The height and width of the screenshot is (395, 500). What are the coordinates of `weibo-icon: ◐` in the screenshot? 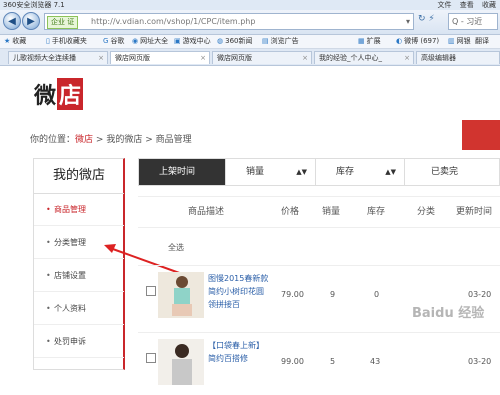 It's located at (399, 41).